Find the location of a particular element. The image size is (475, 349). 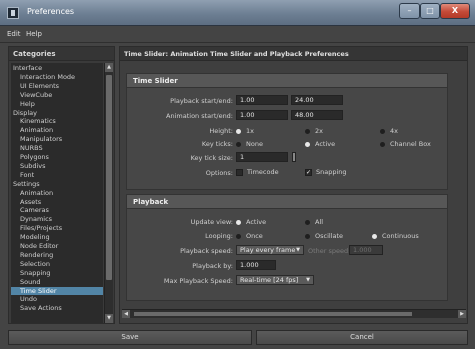

category-item-label: Interface is located at coordinates (28, 68).